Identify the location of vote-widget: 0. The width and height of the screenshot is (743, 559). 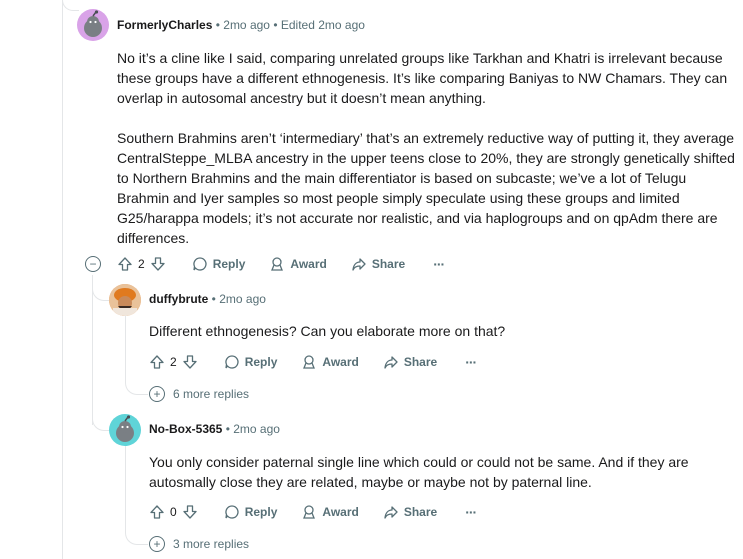
(173, 512).